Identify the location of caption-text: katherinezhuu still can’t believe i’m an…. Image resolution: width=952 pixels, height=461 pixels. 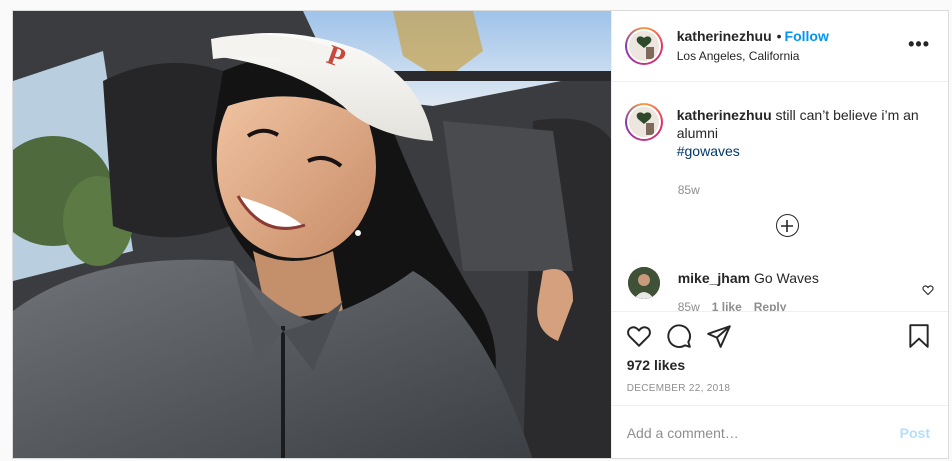
(808, 133).